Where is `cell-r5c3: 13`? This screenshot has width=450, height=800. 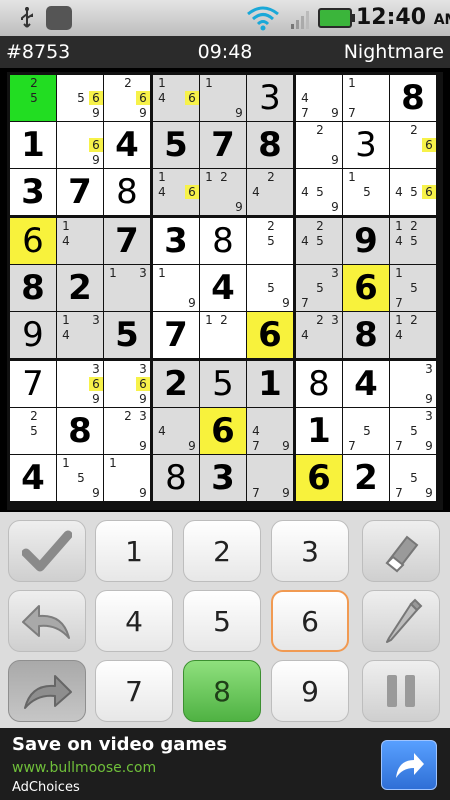
cell-r5c3: 13 is located at coordinates (127, 288).